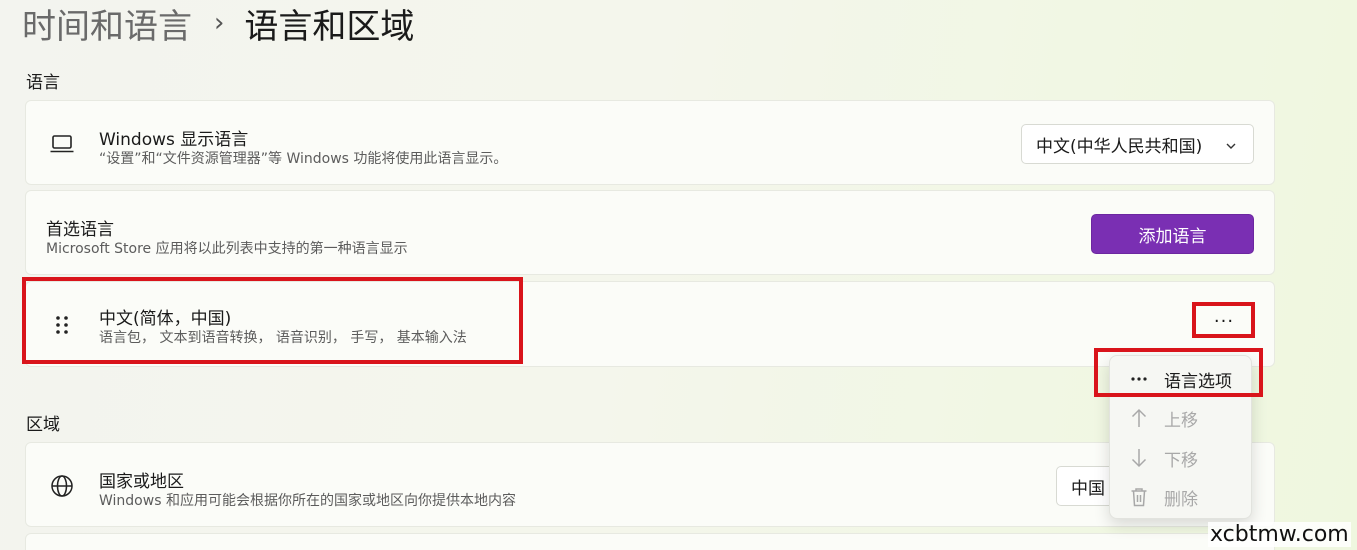 This screenshot has width=1357, height=550. Describe the element at coordinates (62, 144) in the screenshot. I see `laptop-icon` at that location.